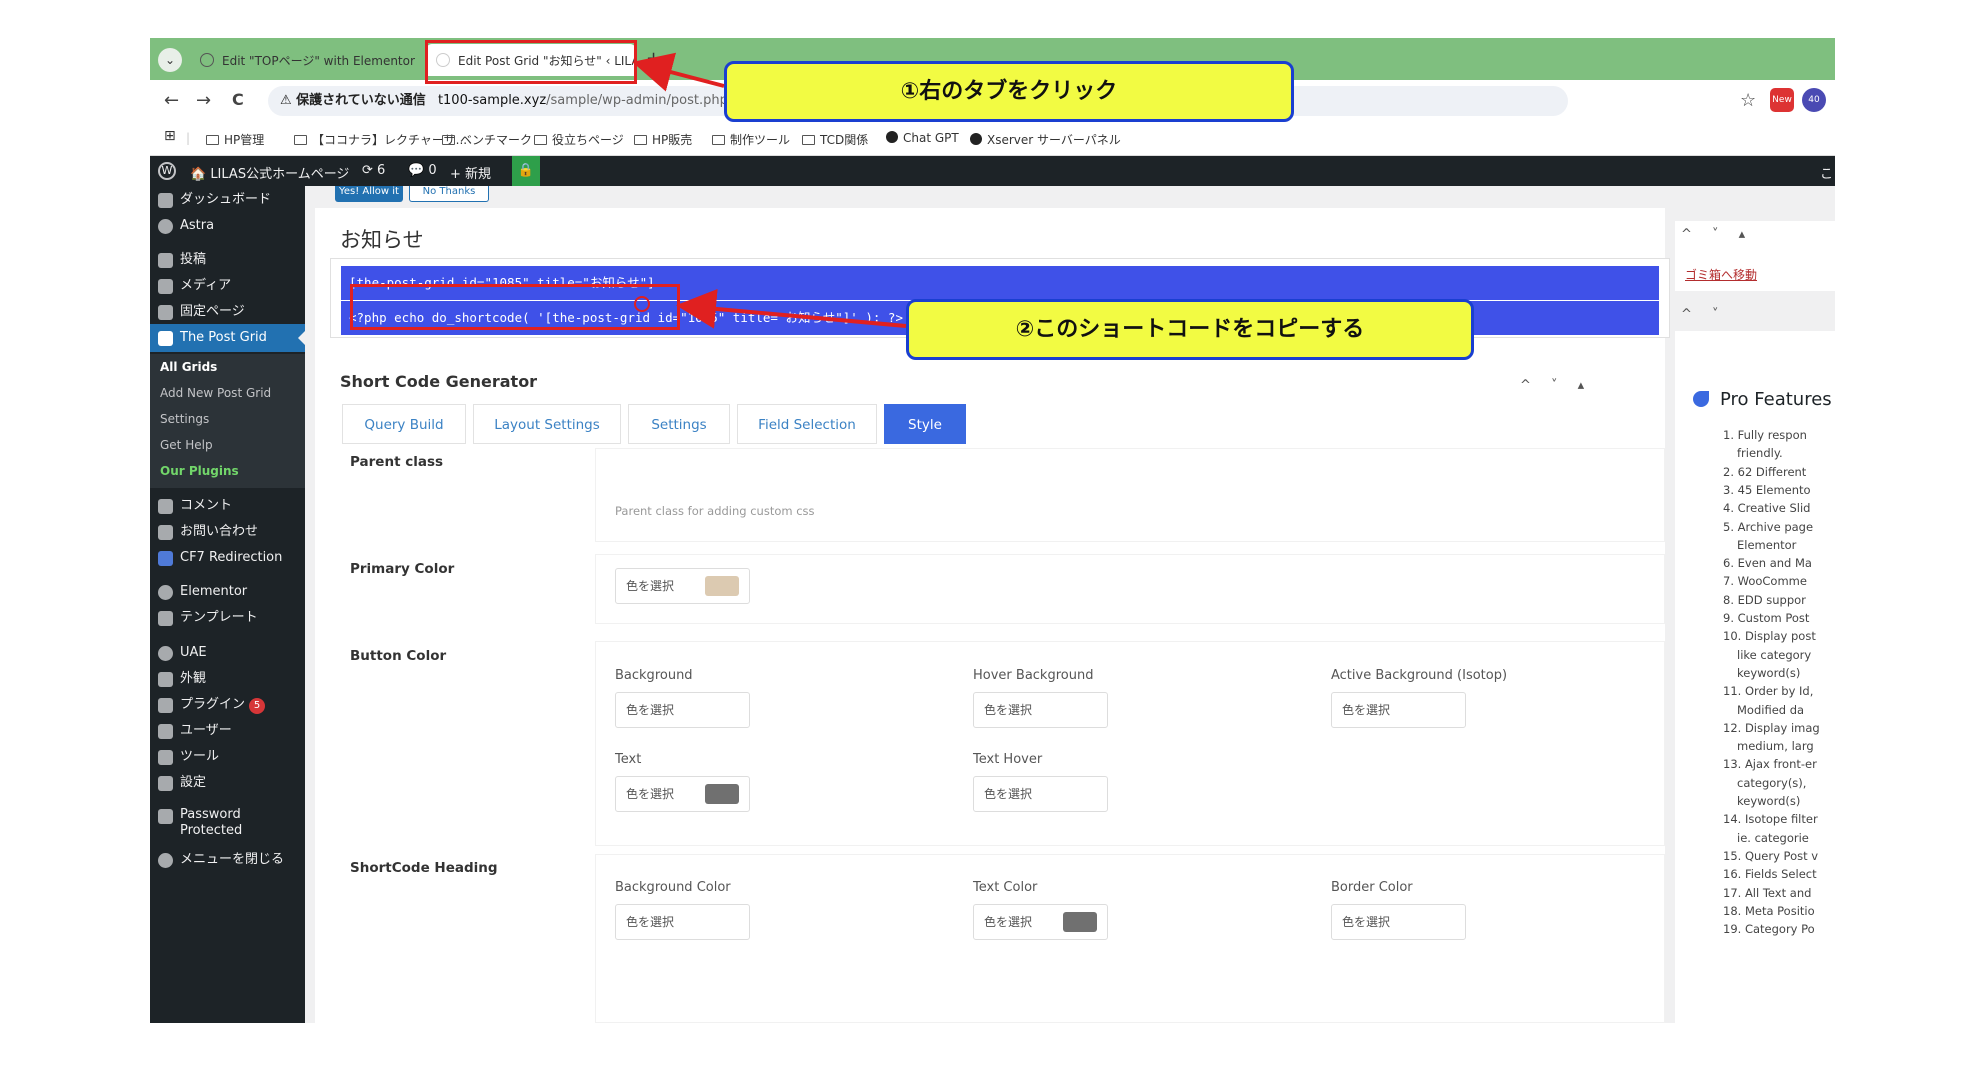 The width and height of the screenshot is (1980, 1080). Describe the element at coordinates (1771, 727) in the screenshot. I see `pro-feature-item: 12. Display imag` at that location.